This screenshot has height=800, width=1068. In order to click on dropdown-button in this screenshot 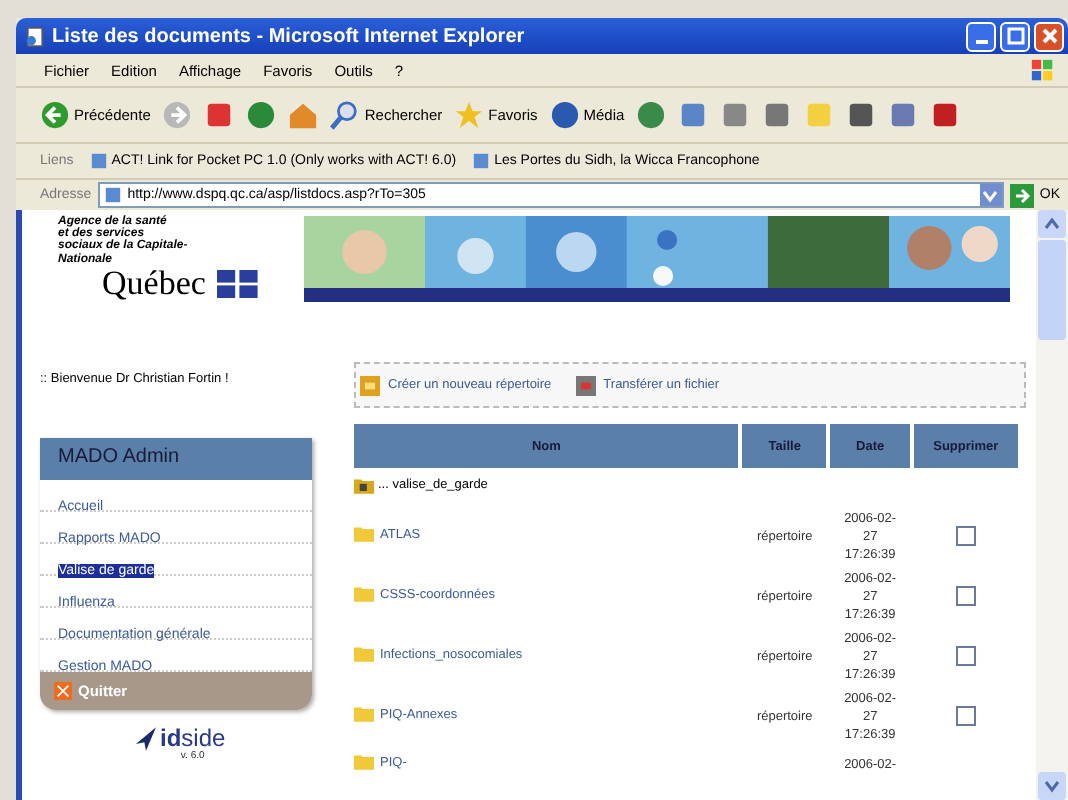, I will do `click(990, 195)`.